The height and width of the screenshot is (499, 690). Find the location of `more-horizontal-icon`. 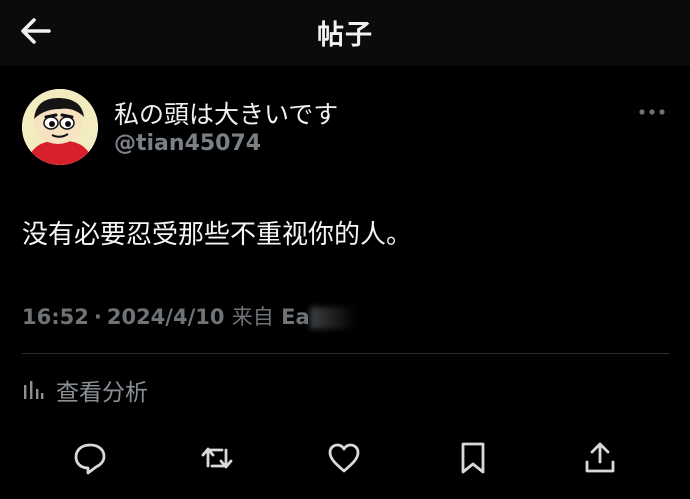

more-horizontal-icon is located at coordinates (652, 112).